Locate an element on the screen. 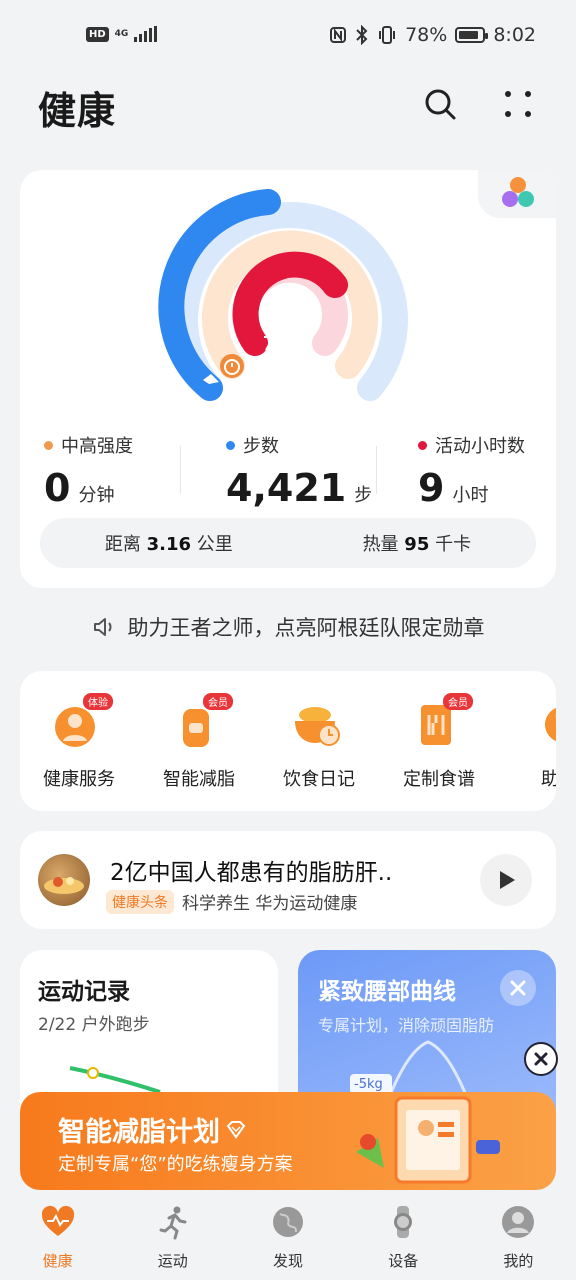 The width and height of the screenshot is (576, 1280). tab-label: 发现 is located at coordinates (288, 1261).